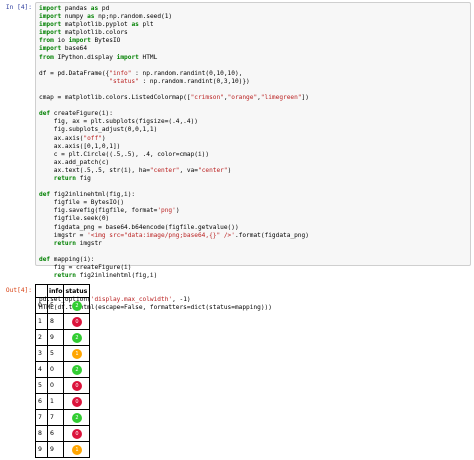 The width and height of the screenshot is (474, 460). What do you see at coordinates (41, 417) in the screenshot?
I see `row-index: 7` at bounding box center [41, 417].